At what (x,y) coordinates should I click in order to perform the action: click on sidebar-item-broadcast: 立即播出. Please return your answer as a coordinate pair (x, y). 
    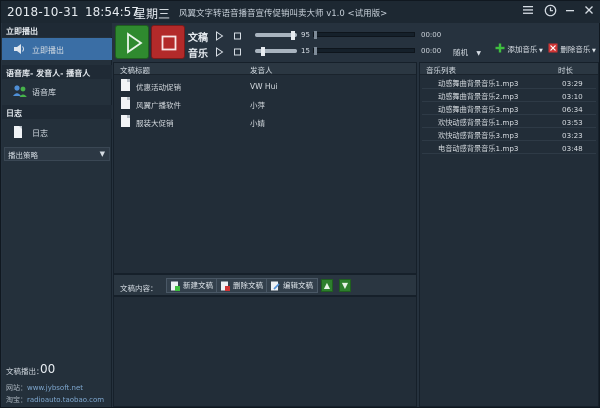
    Looking at the image, I should click on (57, 49).